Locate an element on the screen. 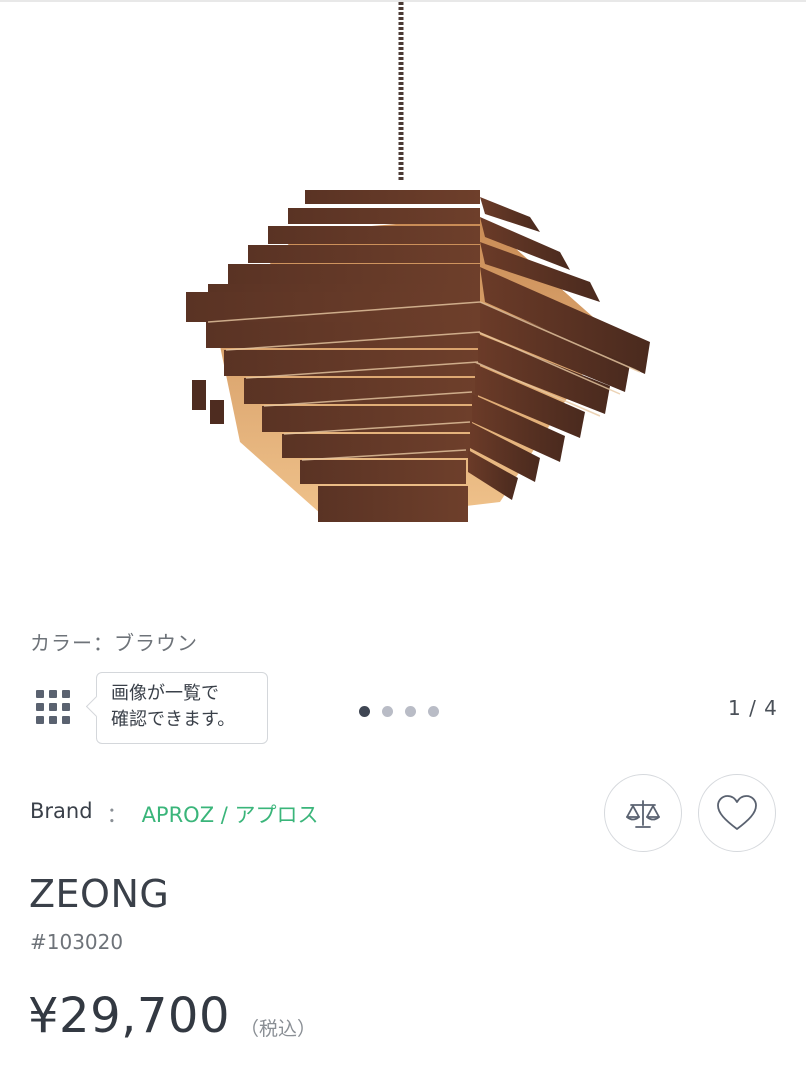 The width and height of the screenshot is (806, 1080). grid-icon is located at coordinates (54, 708).